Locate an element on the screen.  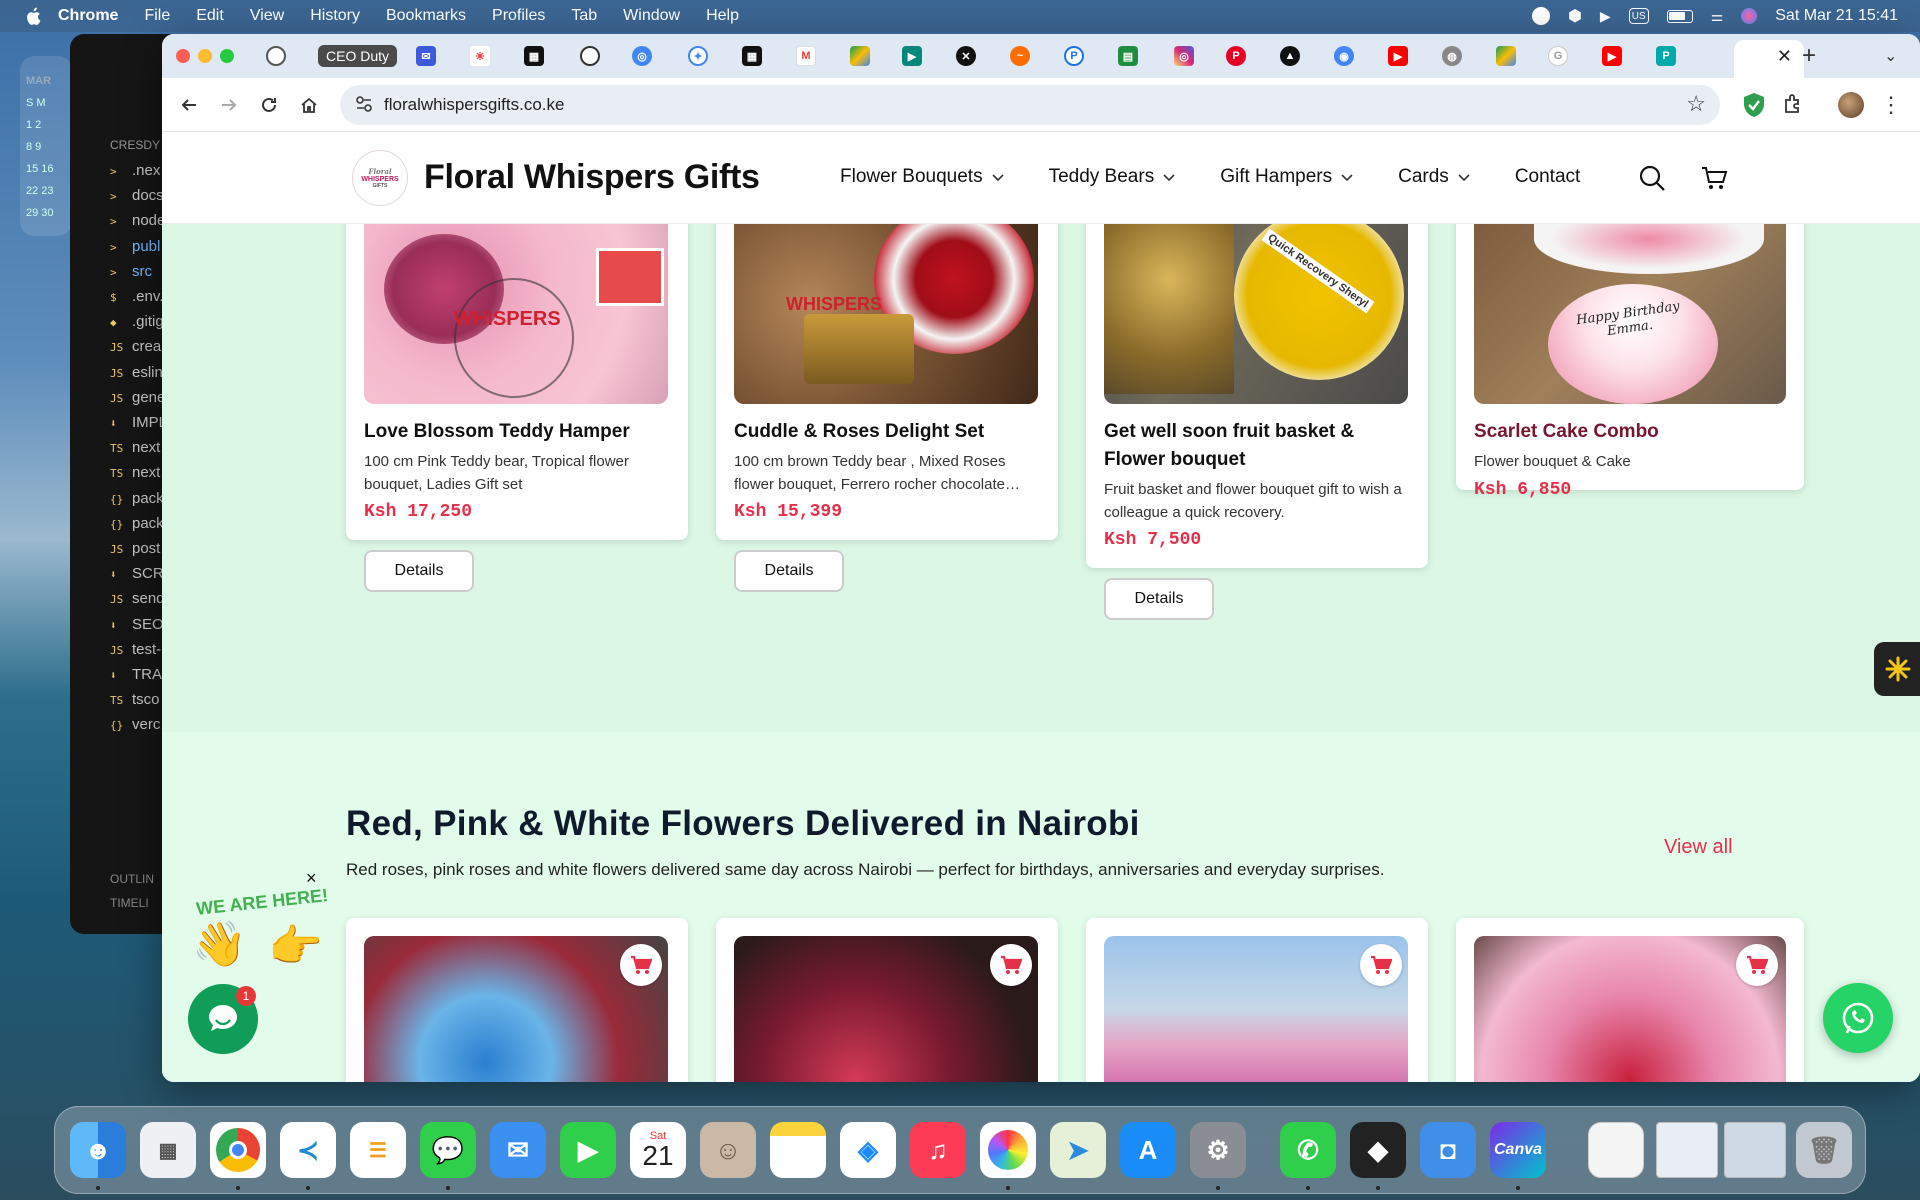
whatsapp-button is located at coordinates (1858, 1018).